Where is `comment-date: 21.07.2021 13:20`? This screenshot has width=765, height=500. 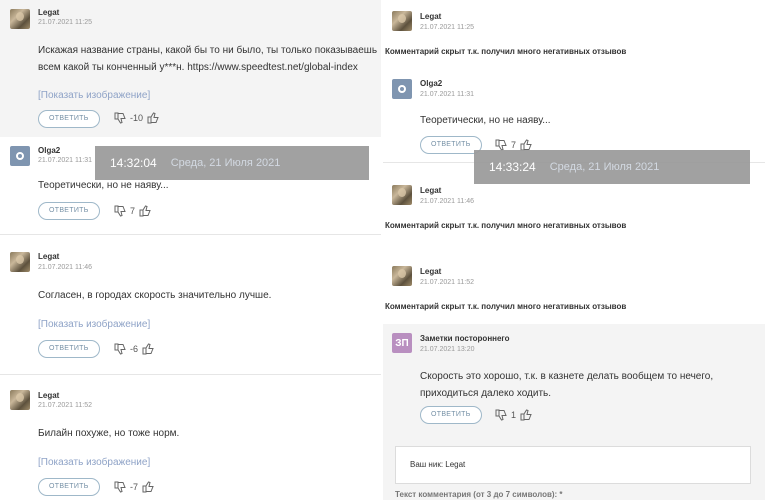
comment-date: 21.07.2021 13:20 is located at coordinates (447, 349).